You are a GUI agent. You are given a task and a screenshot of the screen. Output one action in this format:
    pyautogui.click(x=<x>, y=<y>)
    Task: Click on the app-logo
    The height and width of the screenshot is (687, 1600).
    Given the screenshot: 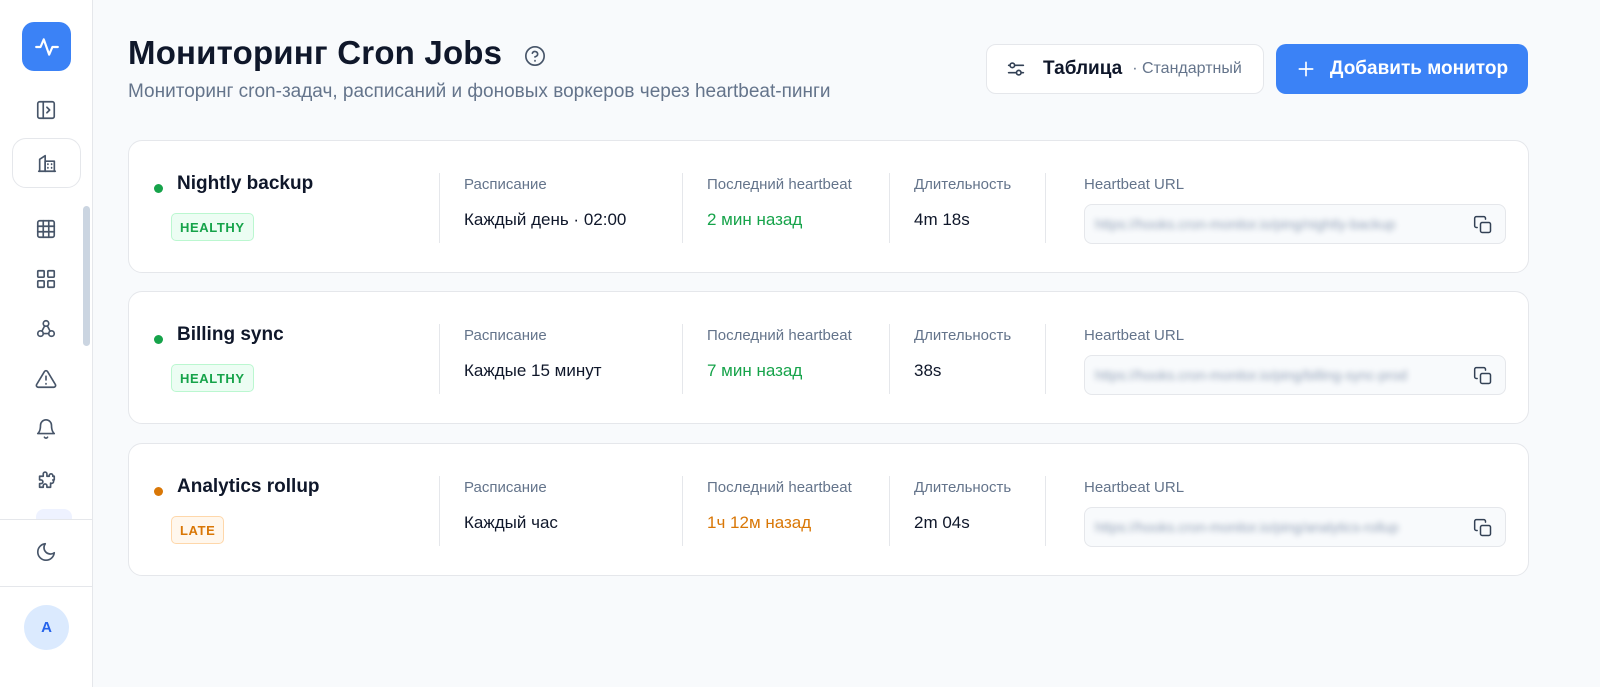 What is the action you would take?
    pyautogui.click(x=46, y=46)
    